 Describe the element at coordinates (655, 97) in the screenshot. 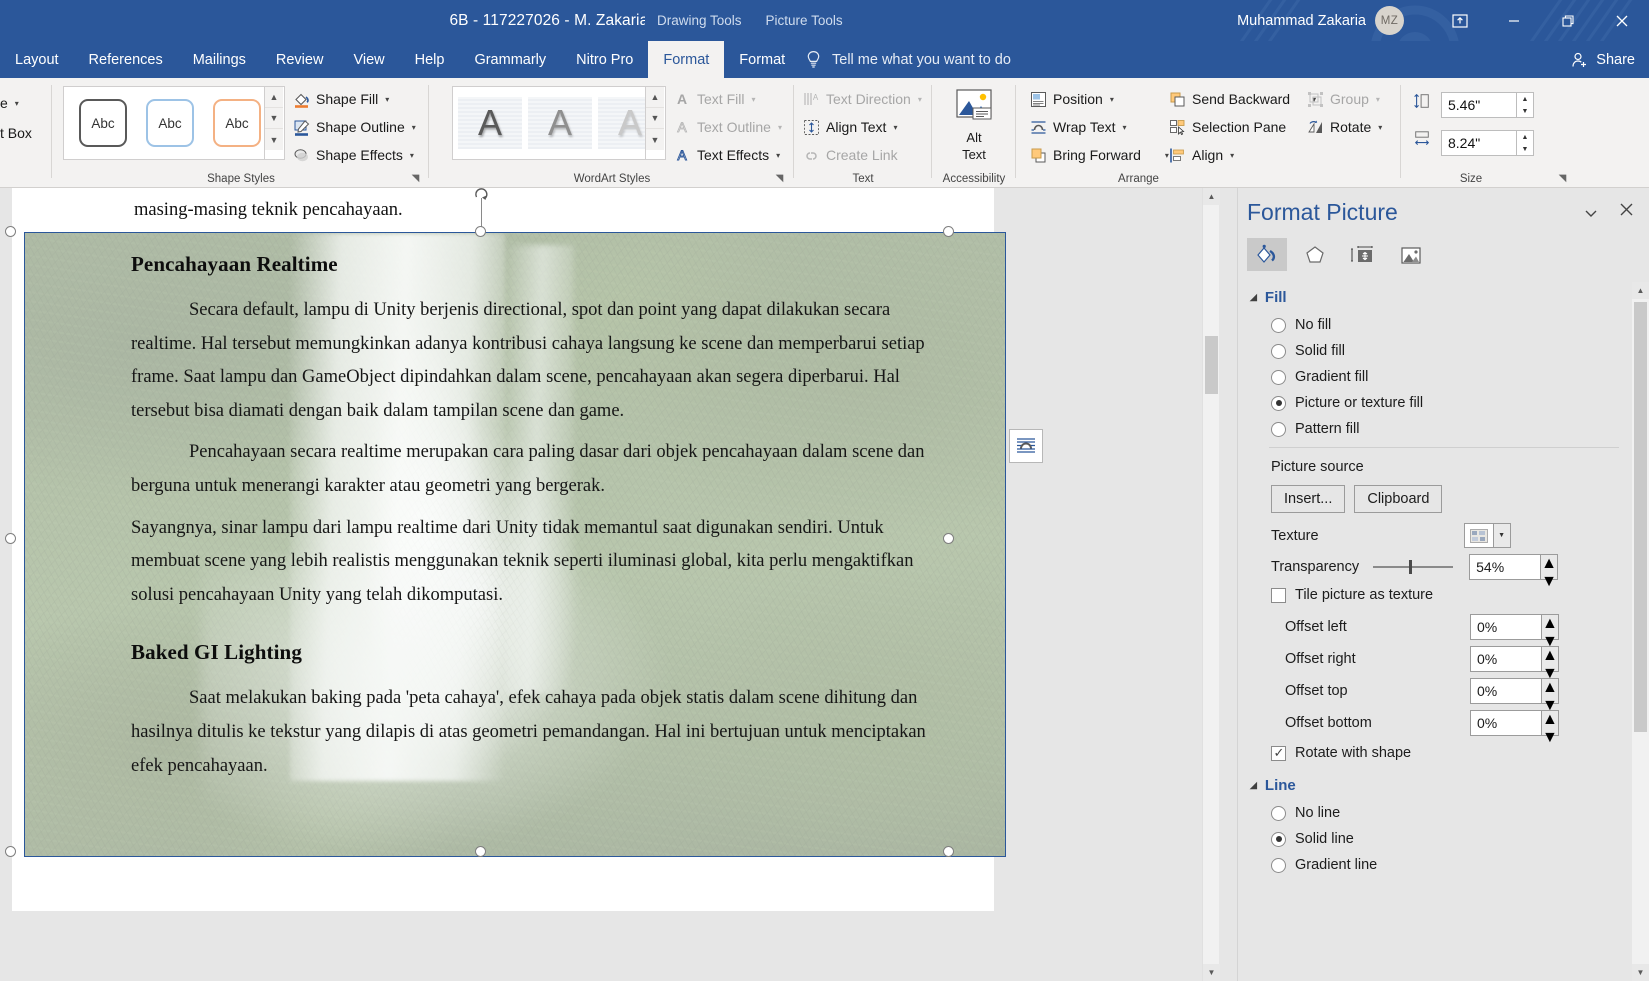

I see `wordart-scroll-up-button: ▲` at that location.